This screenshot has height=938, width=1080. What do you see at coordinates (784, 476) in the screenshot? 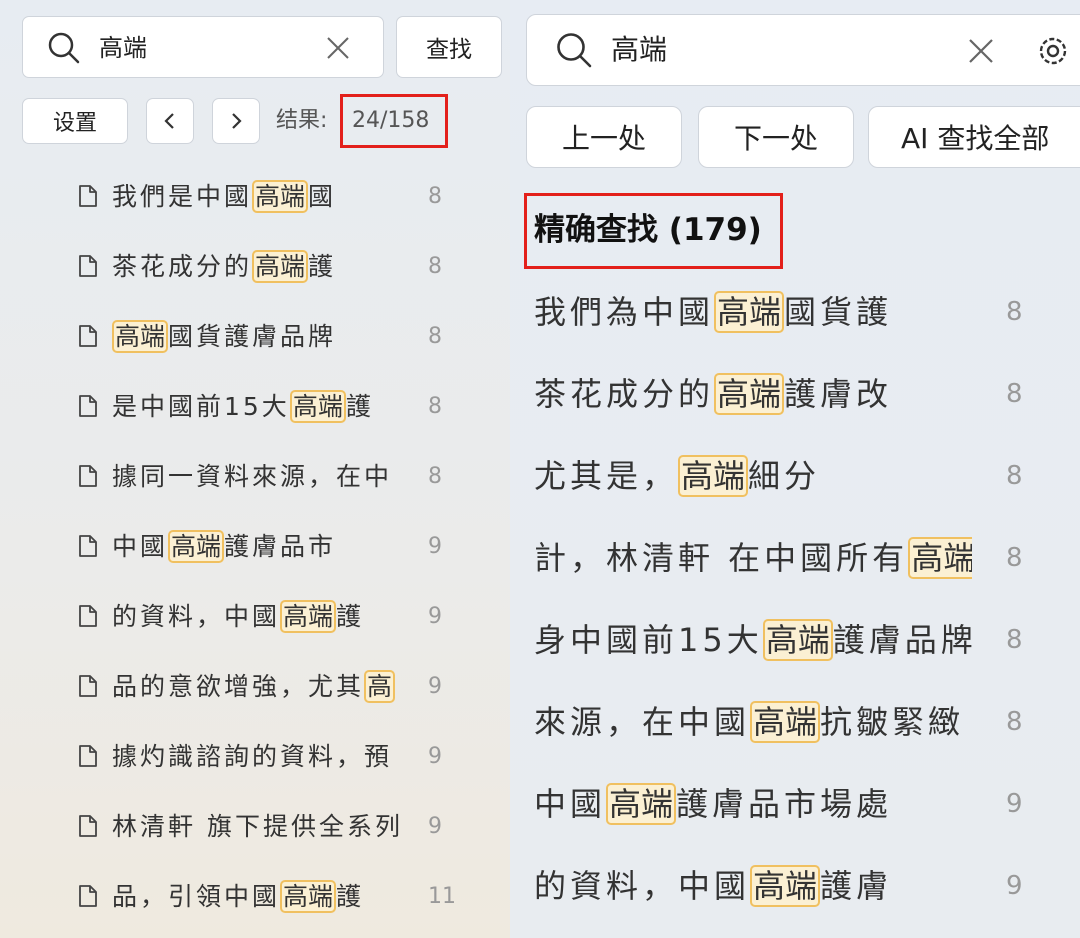
I see `context-after: 細分` at bounding box center [784, 476].